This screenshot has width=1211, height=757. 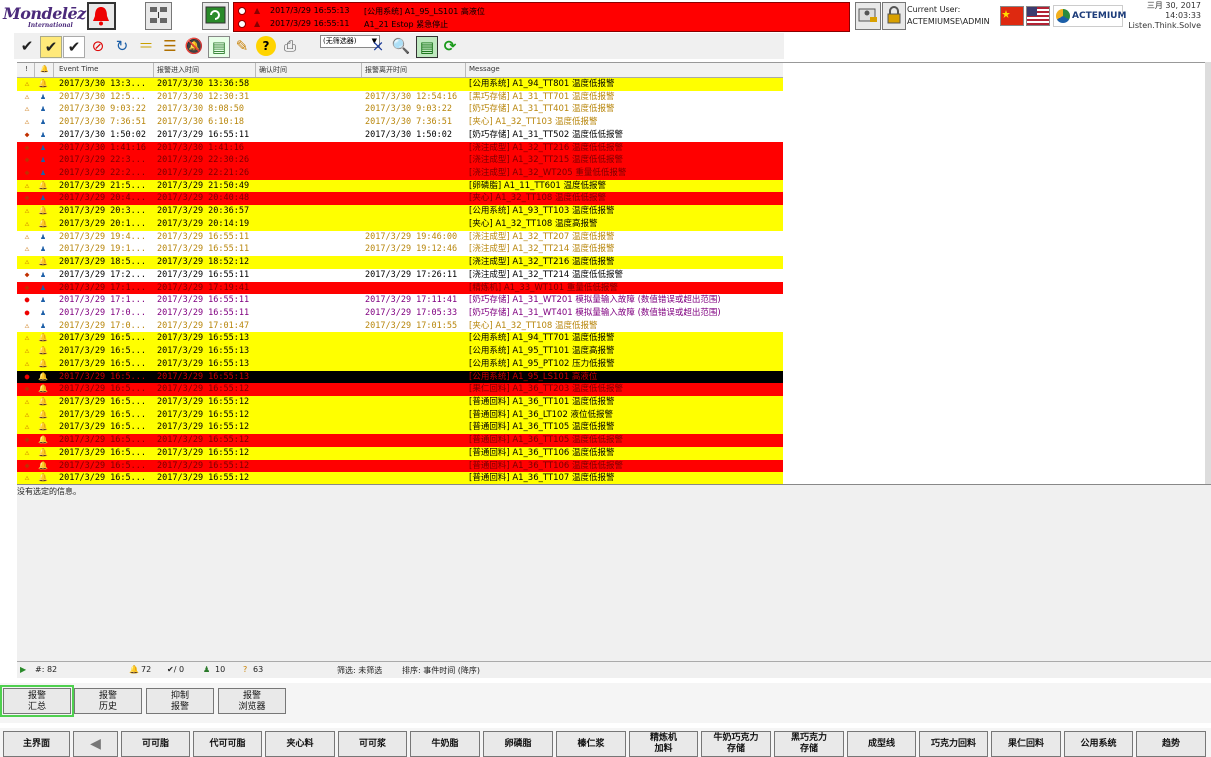 I want to click on sort-status: 排序: 事件时间 (降序), so click(x=441, y=670).